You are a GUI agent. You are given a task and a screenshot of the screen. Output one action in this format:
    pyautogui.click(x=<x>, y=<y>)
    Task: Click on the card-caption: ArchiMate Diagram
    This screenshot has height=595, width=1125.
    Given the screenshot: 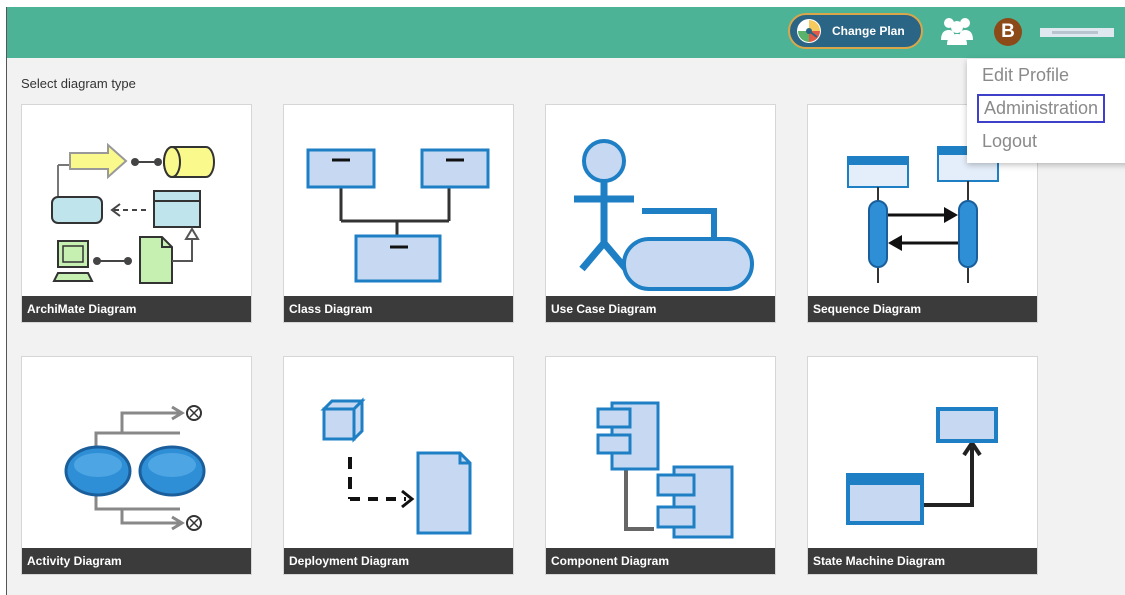 What is the action you would take?
    pyautogui.click(x=136, y=309)
    